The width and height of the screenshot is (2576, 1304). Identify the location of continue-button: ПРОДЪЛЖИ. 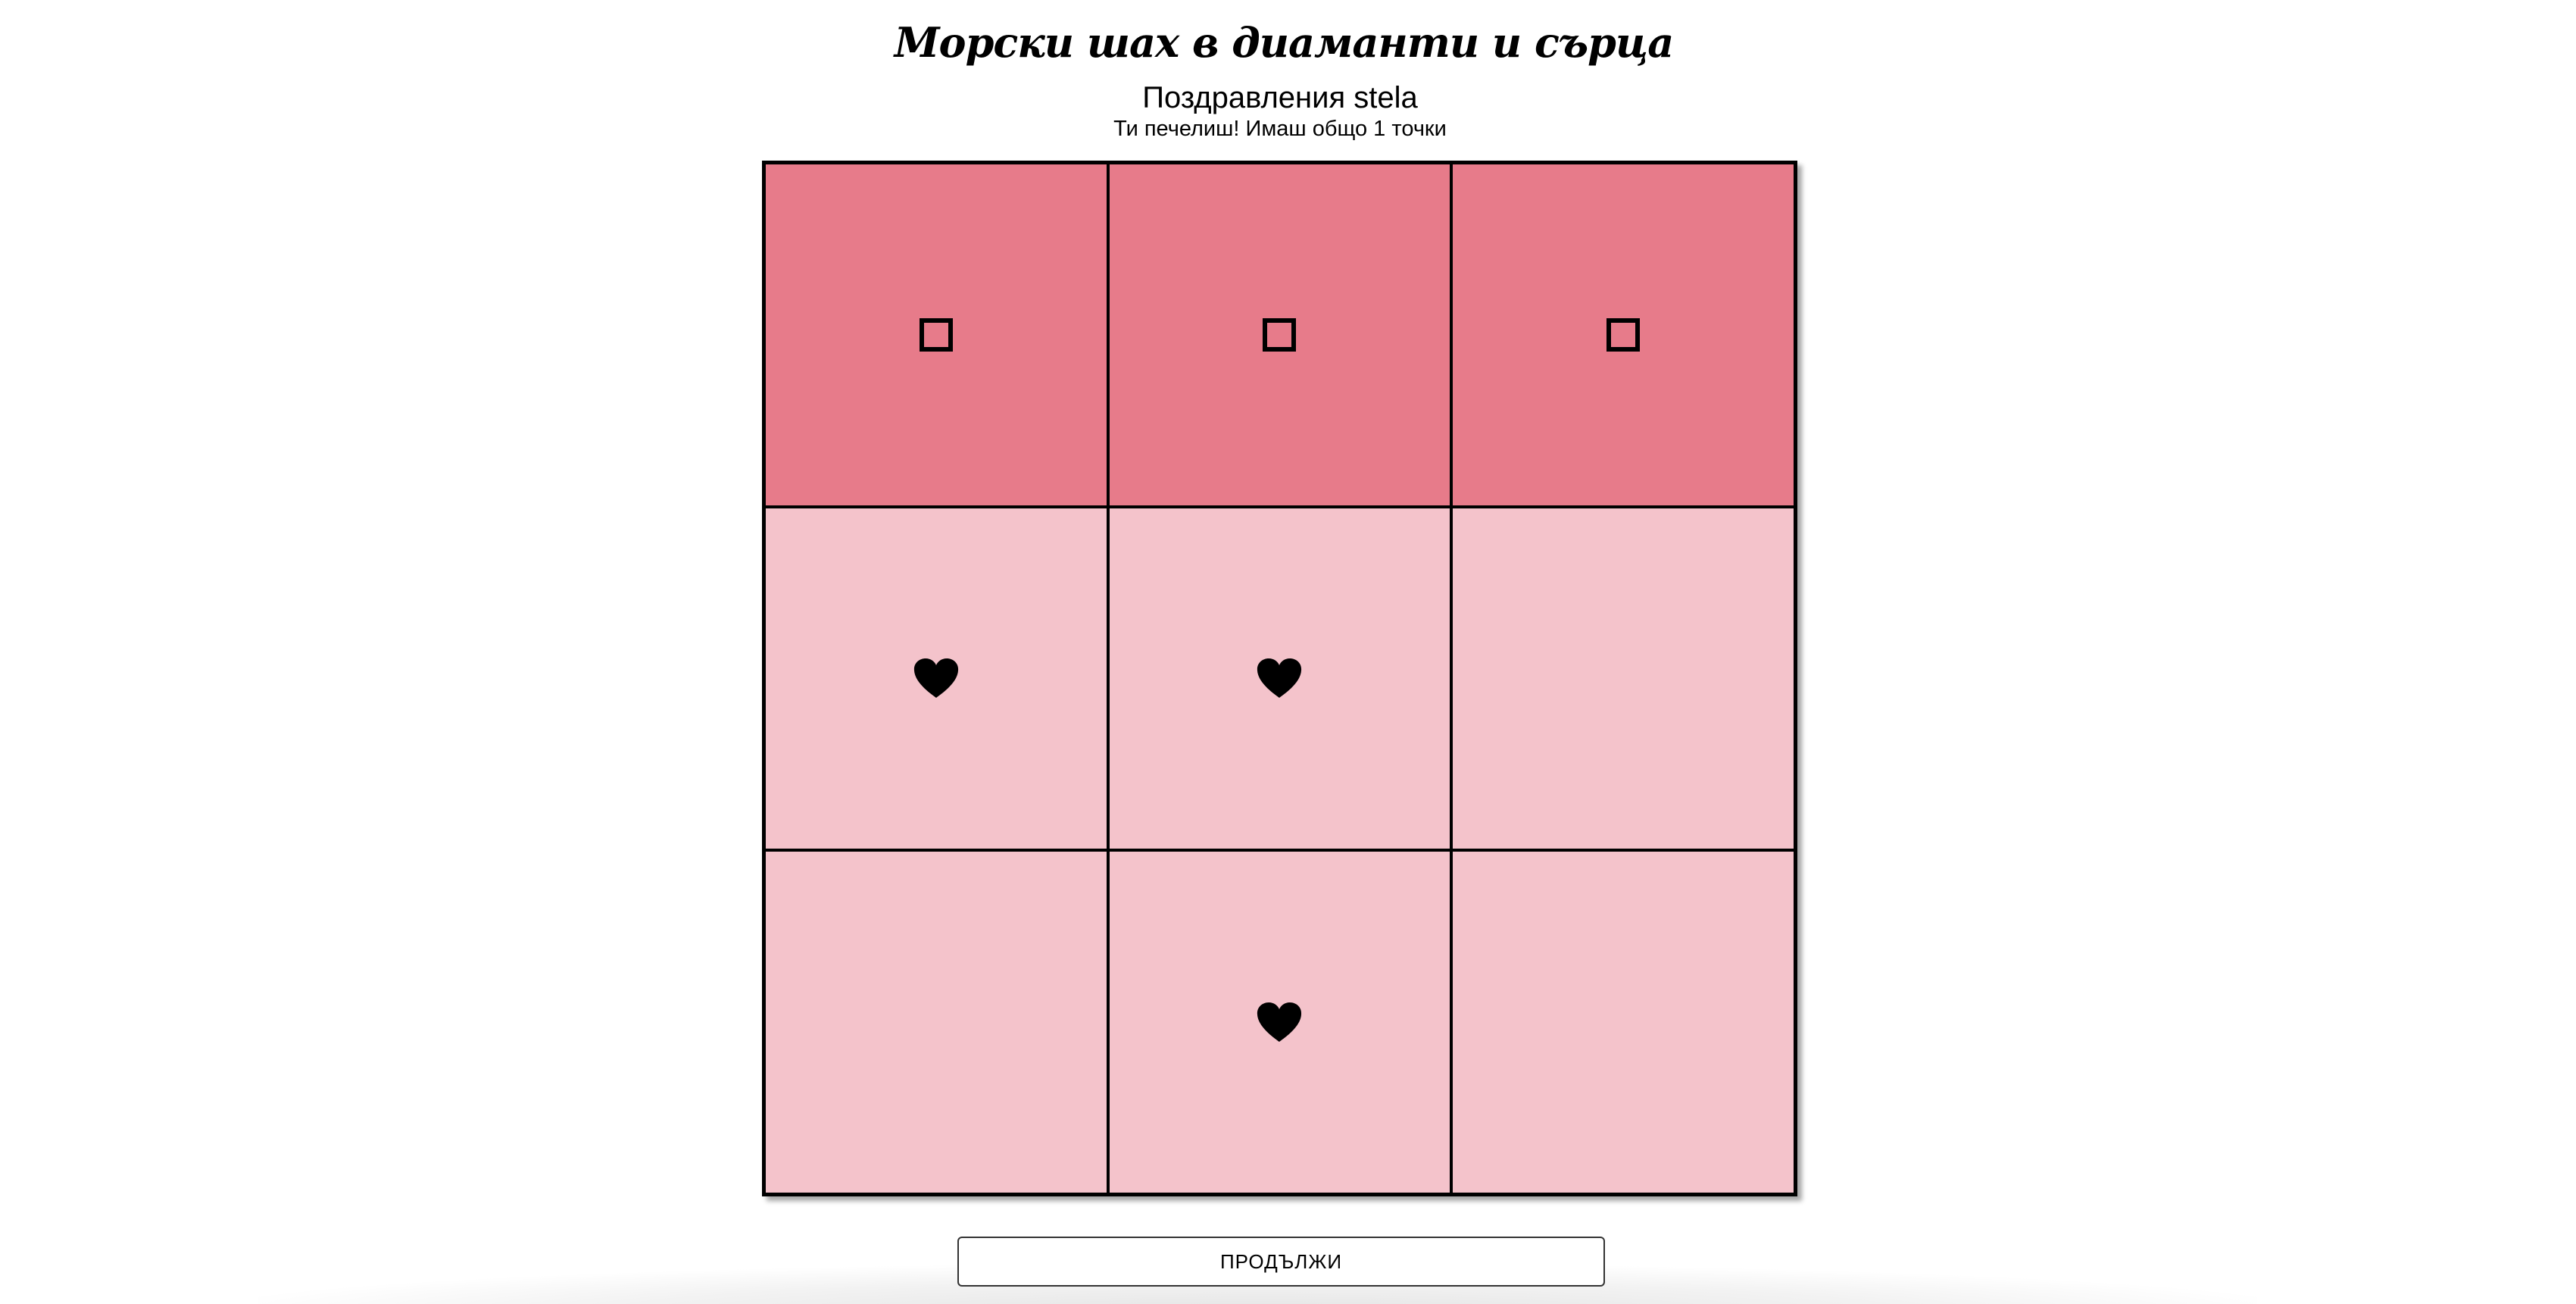
(1281, 1262).